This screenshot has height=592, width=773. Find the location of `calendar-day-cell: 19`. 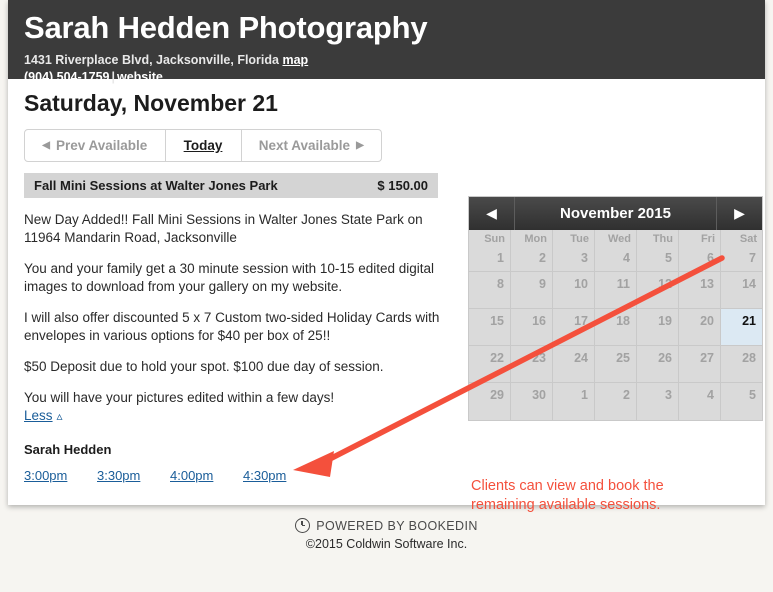

calendar-day-cell: 19 is located at coordinates (658, 327).